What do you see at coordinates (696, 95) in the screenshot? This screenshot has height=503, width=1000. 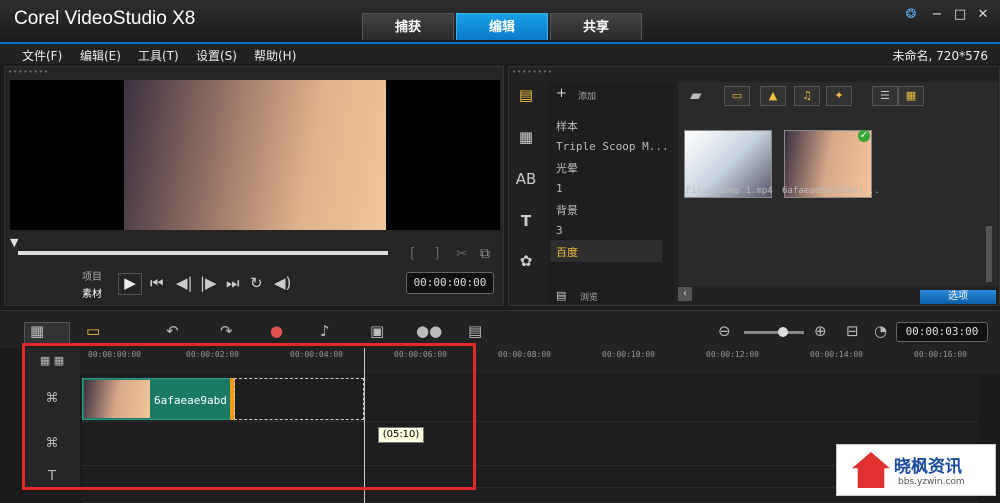 I see `folder-icon: ▰` at bounding box center [696, 95].